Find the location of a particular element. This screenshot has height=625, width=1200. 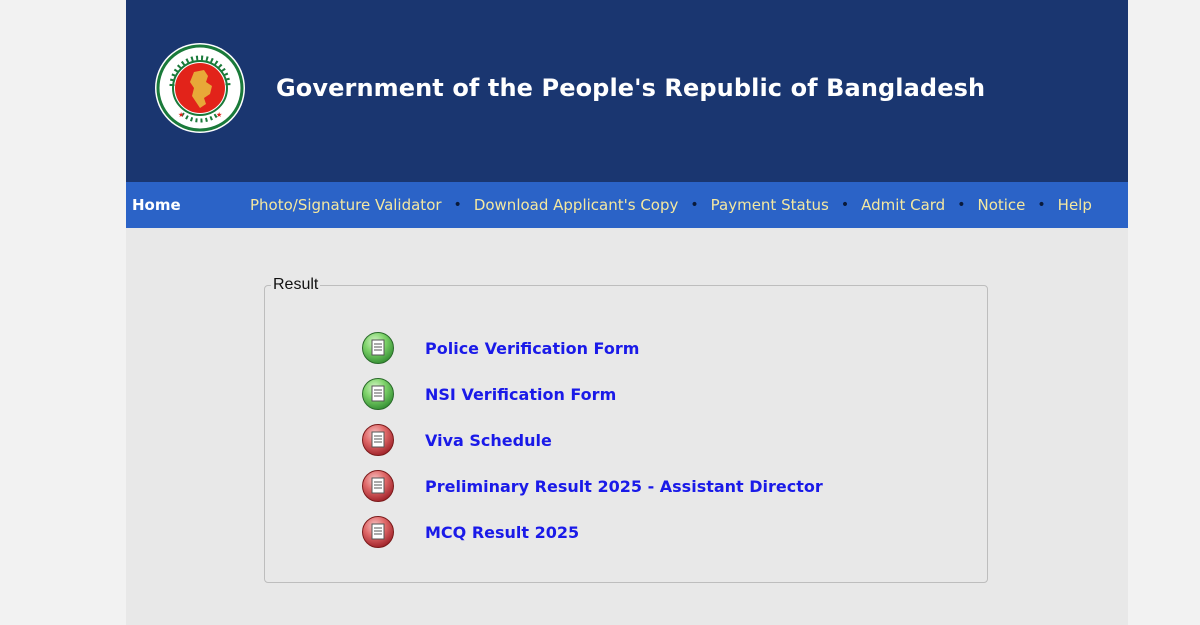

police-verification-form-link: Police Verification Form is located at coordinates (532, 348).